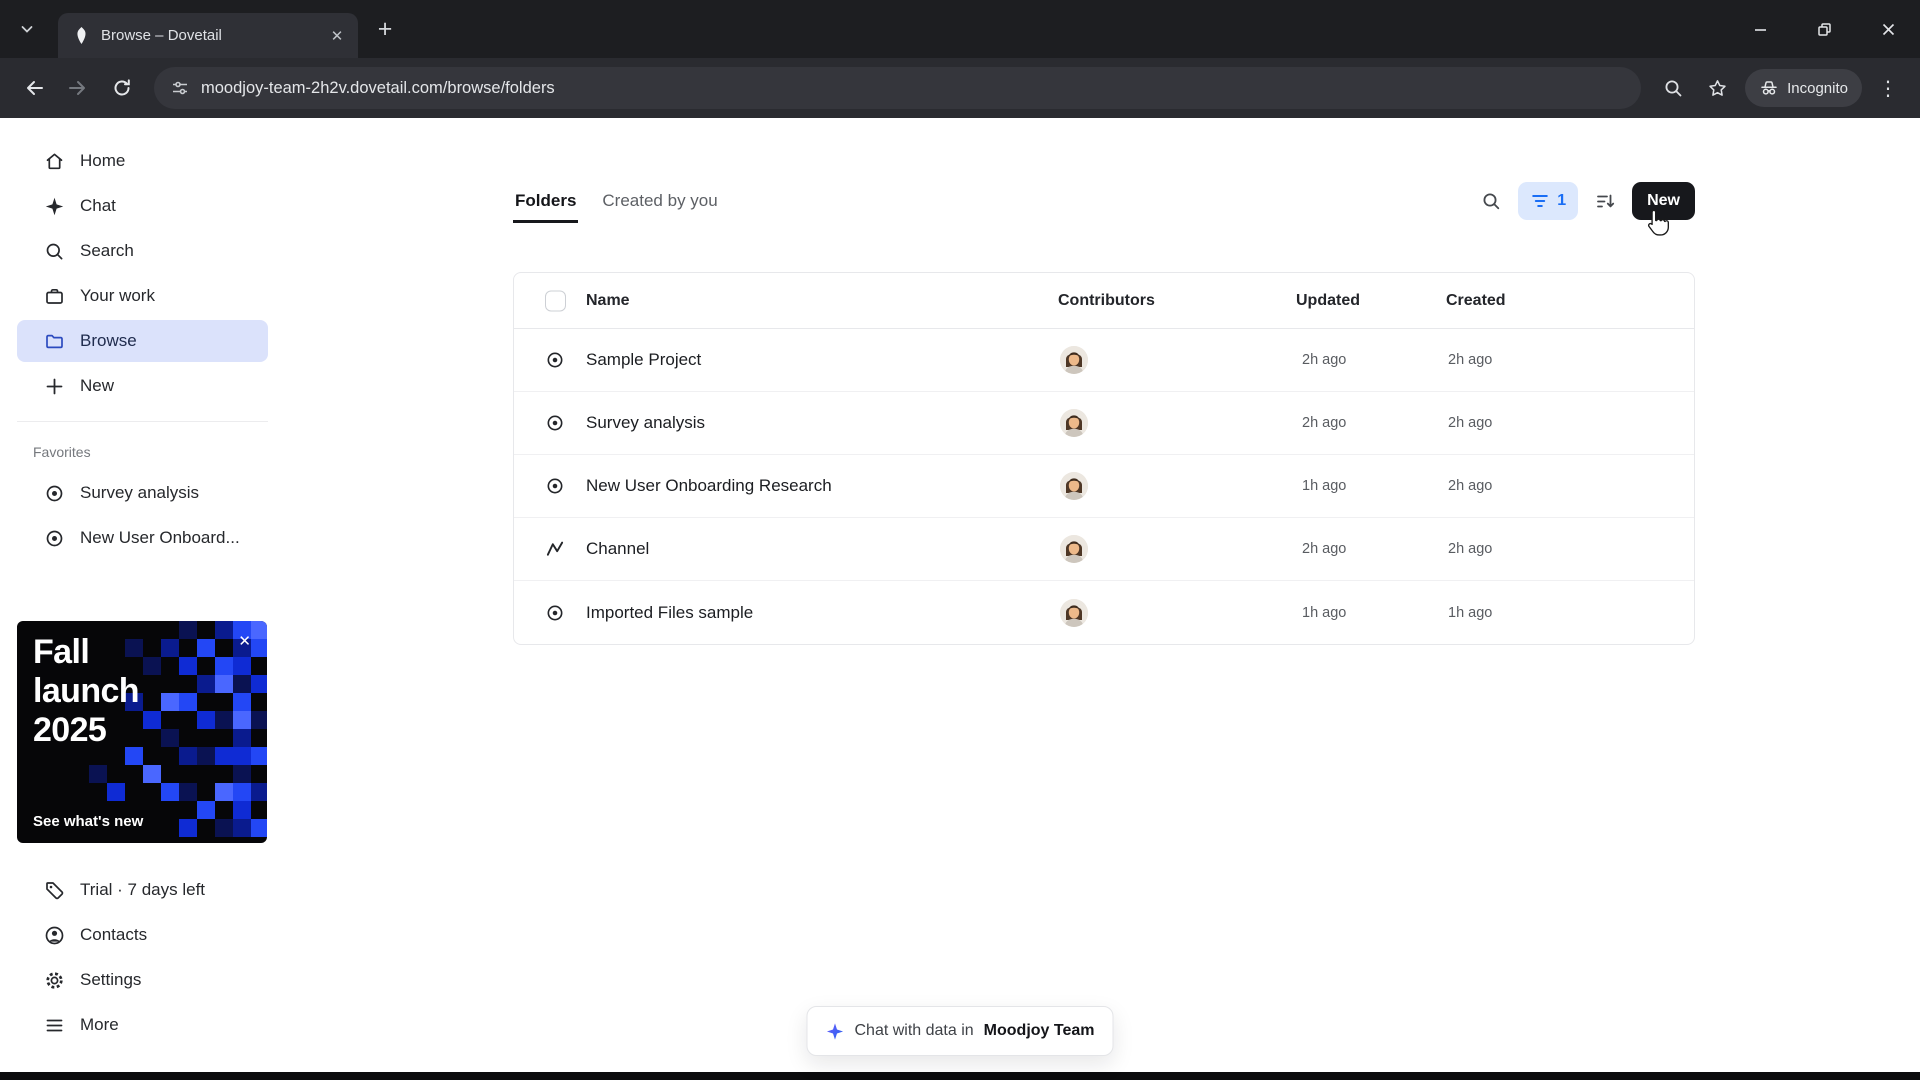 This screenshot has width=1920, height=1080. I want to click on reload-icon, so click(122, 87).